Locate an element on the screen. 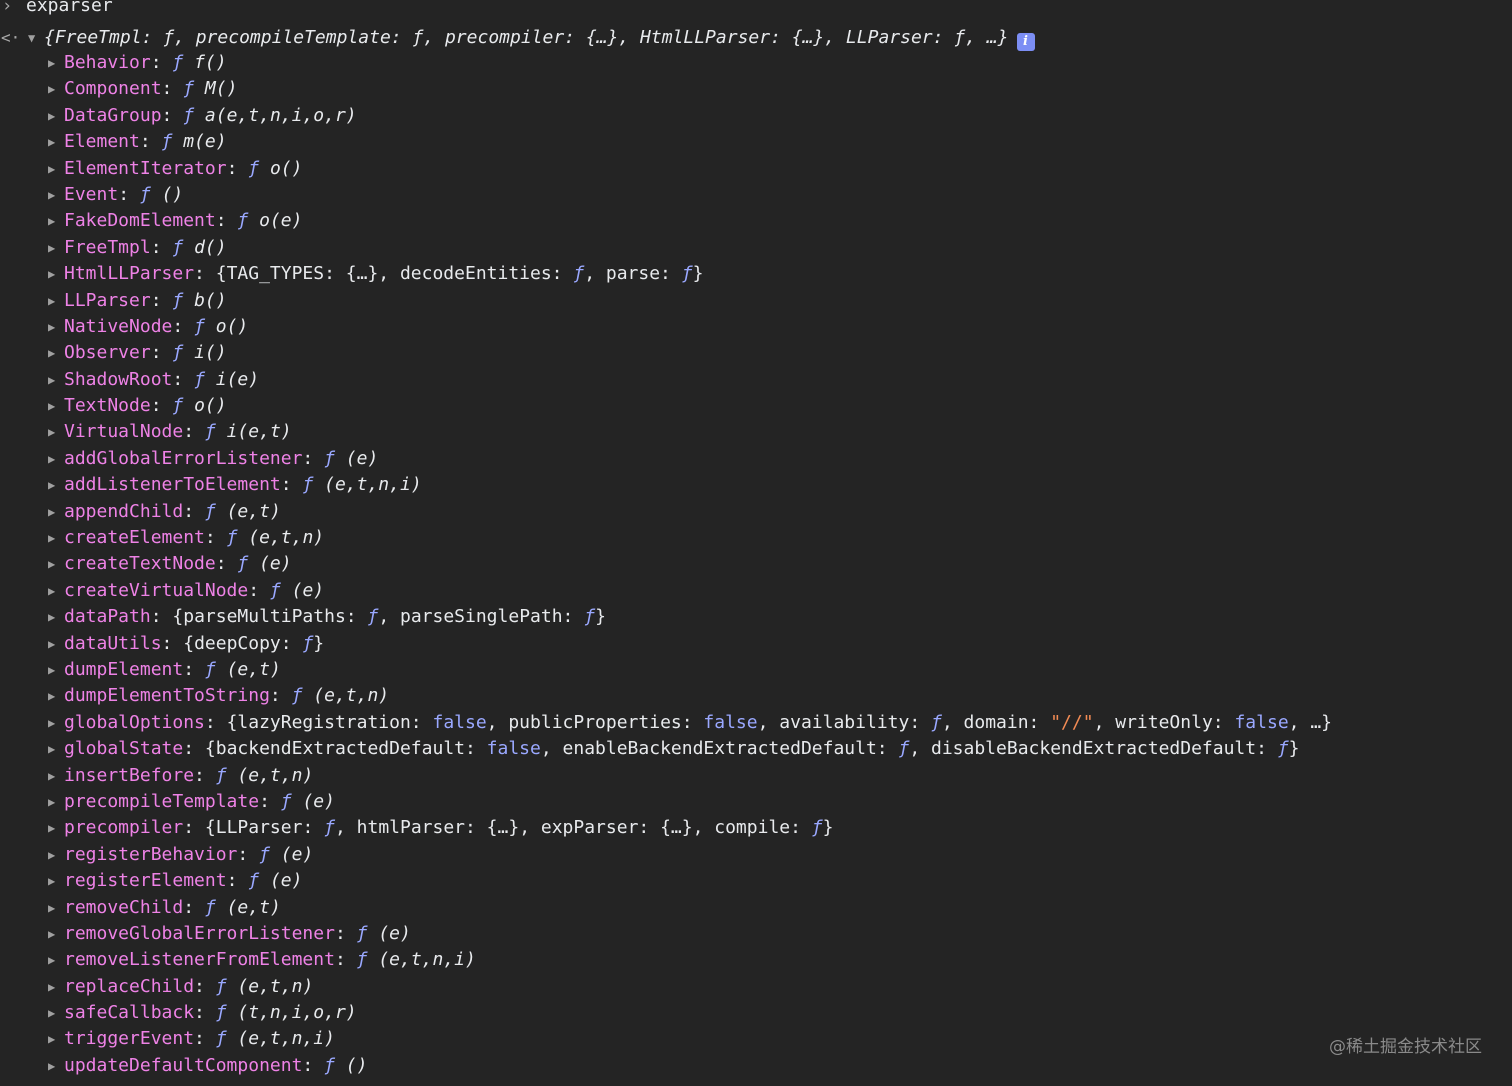  collapse-triangle-icon: ▼ is located at coordinates (31, 38).